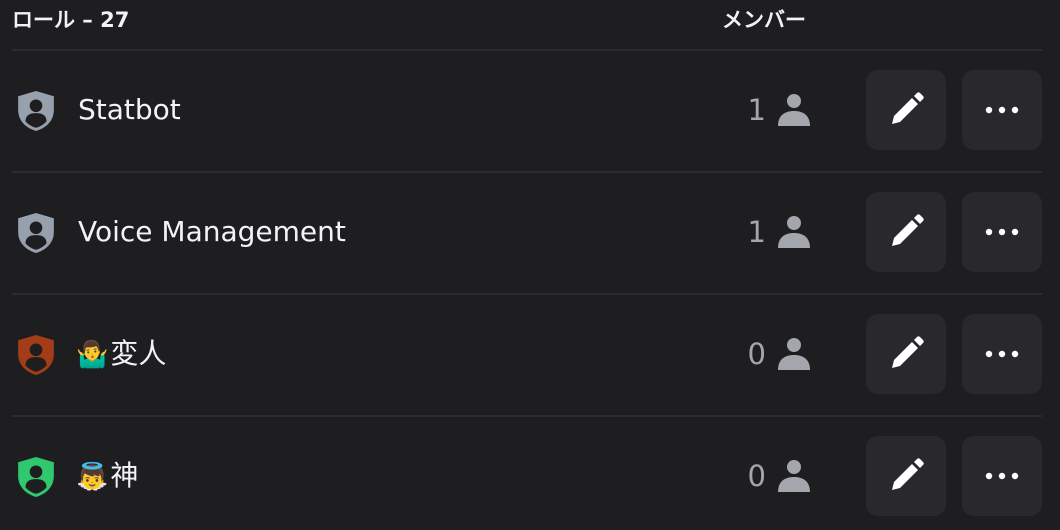 The height and width of the screenshot is (530, 1060). I want to click on role-name: 🤷‍♂️変人, so click(121, 354).